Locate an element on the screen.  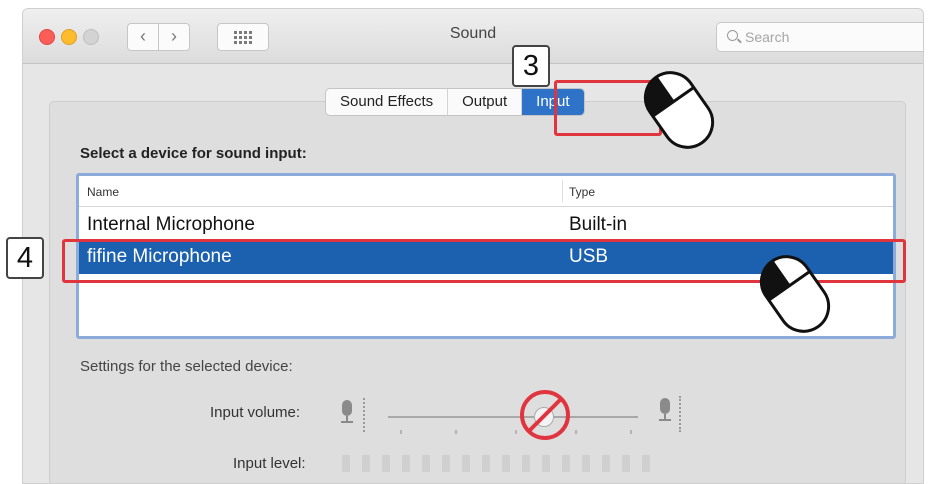
device-name: Internal Microphone is located at coordinates (171, 224).